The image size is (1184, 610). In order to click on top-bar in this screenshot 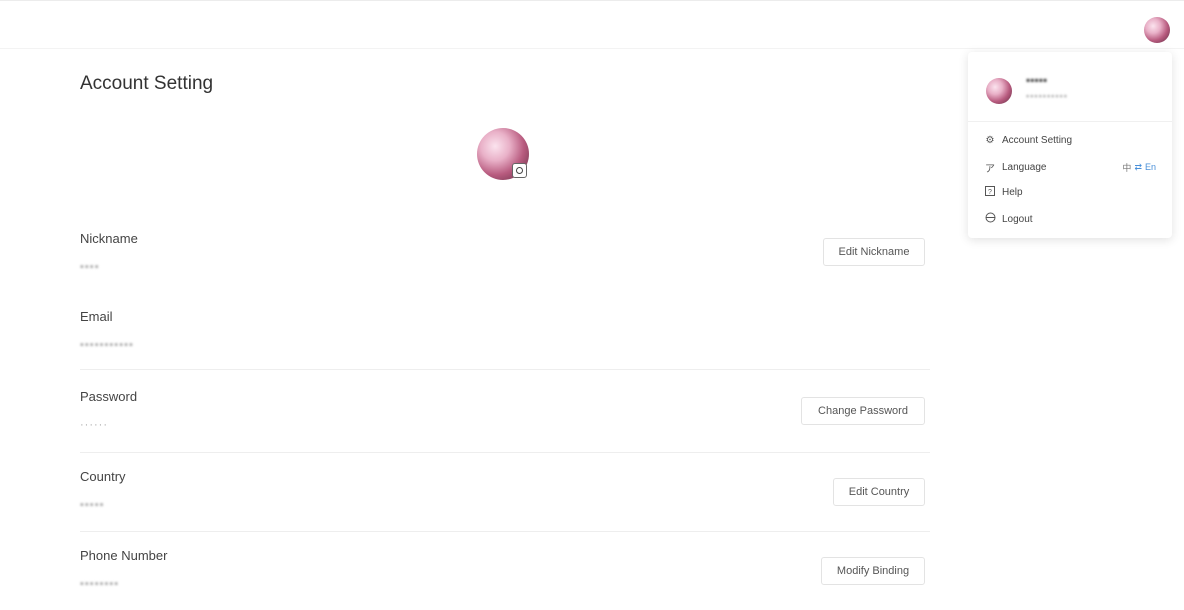, I will do `click(592, 26)`.